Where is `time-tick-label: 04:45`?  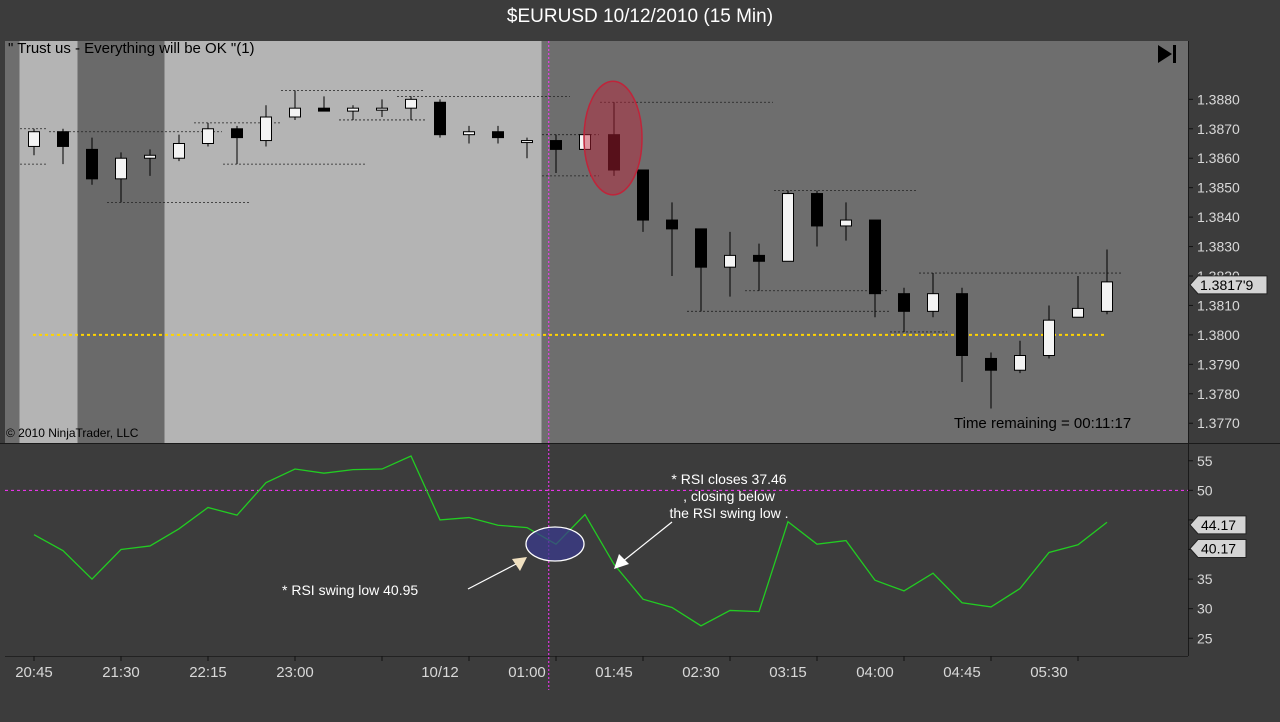
time-tick-label: 04:45 is located at coordinates (962, 672).